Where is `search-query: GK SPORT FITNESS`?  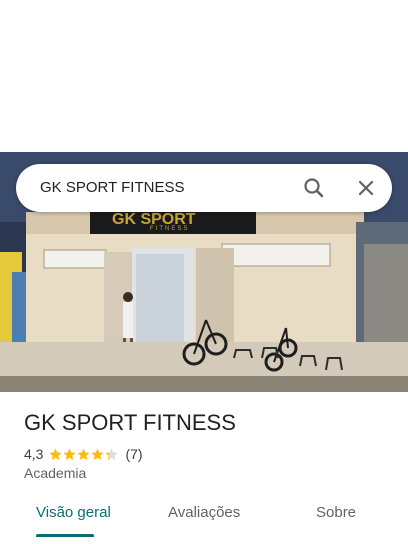 search-query: GK SPORT FITNESS is located at coordinates (112, 187).